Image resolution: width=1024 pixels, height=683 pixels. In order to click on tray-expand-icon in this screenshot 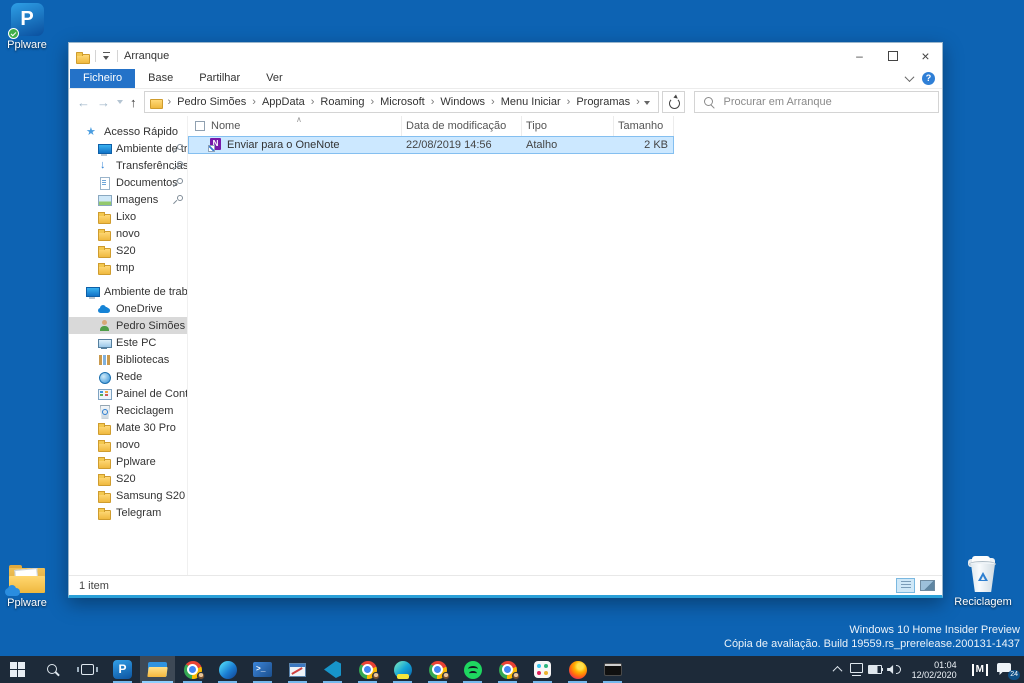, I will do `click(837, 669)`.